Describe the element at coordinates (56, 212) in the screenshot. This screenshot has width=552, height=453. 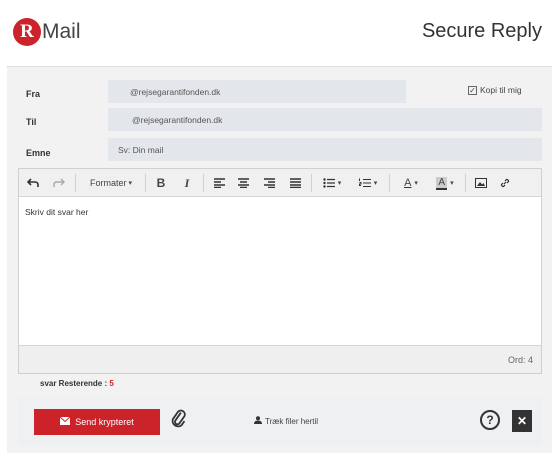
I see `editor-body: Skriv dit svar her` at that location.